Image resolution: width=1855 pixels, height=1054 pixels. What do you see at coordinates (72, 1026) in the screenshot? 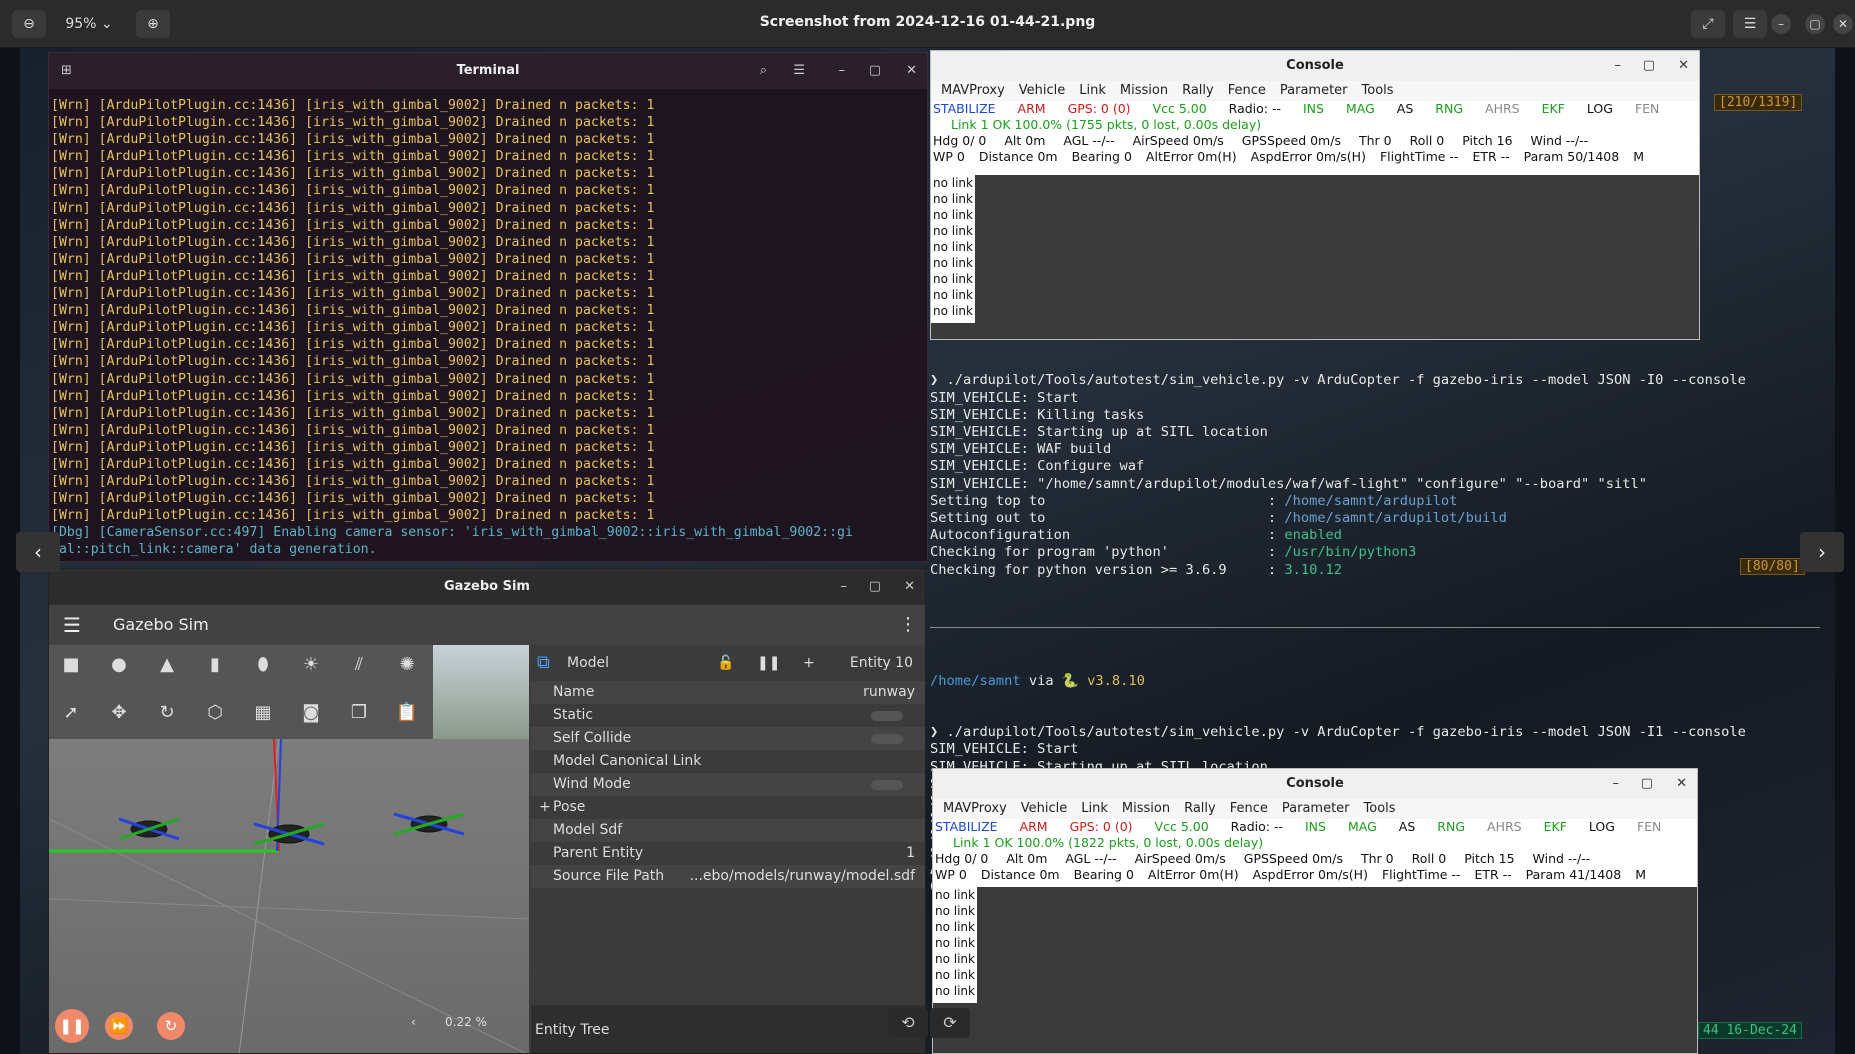
I see `pause-button: ❚❚` at bounding box center [72, 1026].